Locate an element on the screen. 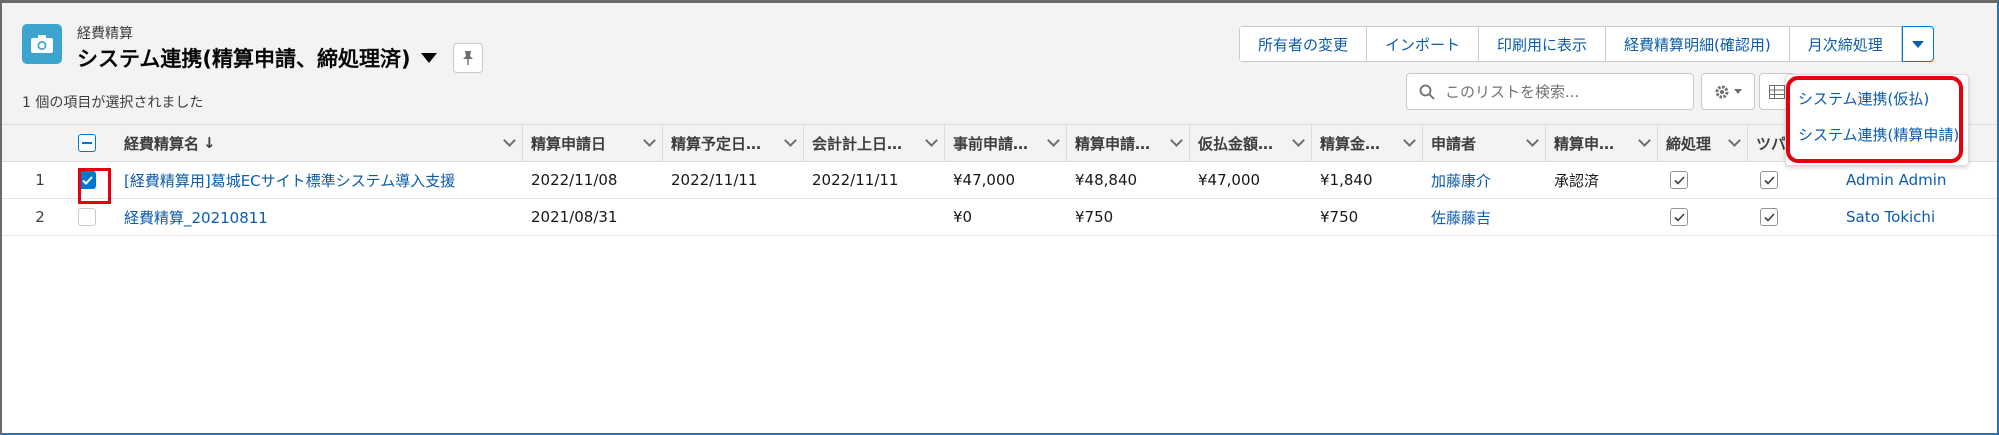  list-view-title: システム連携(精算申請、締処理済) is located at coordinates (244, 58).